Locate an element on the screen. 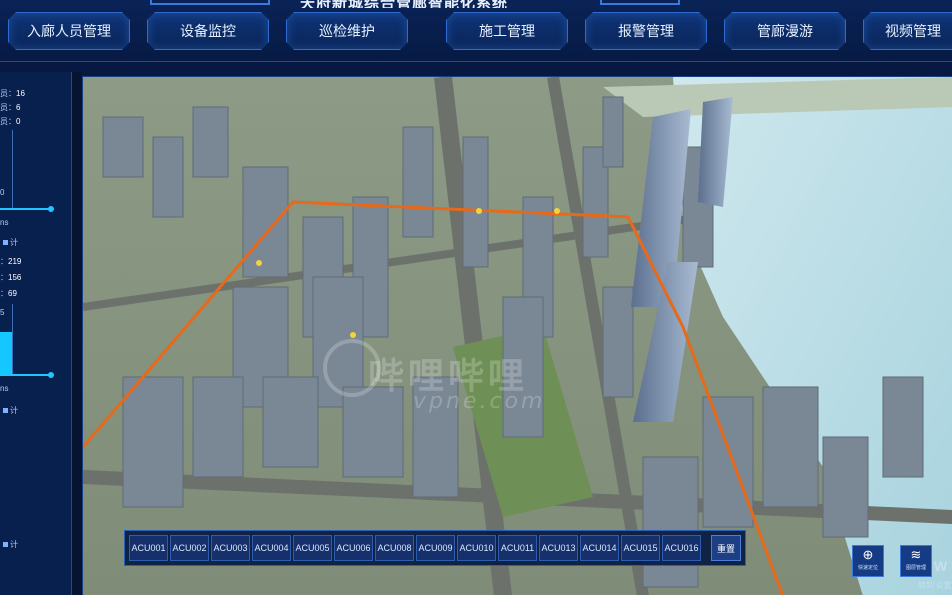 The image size is (952, 595). tick-label-mid: 5 is located at coordinates (2, 312).